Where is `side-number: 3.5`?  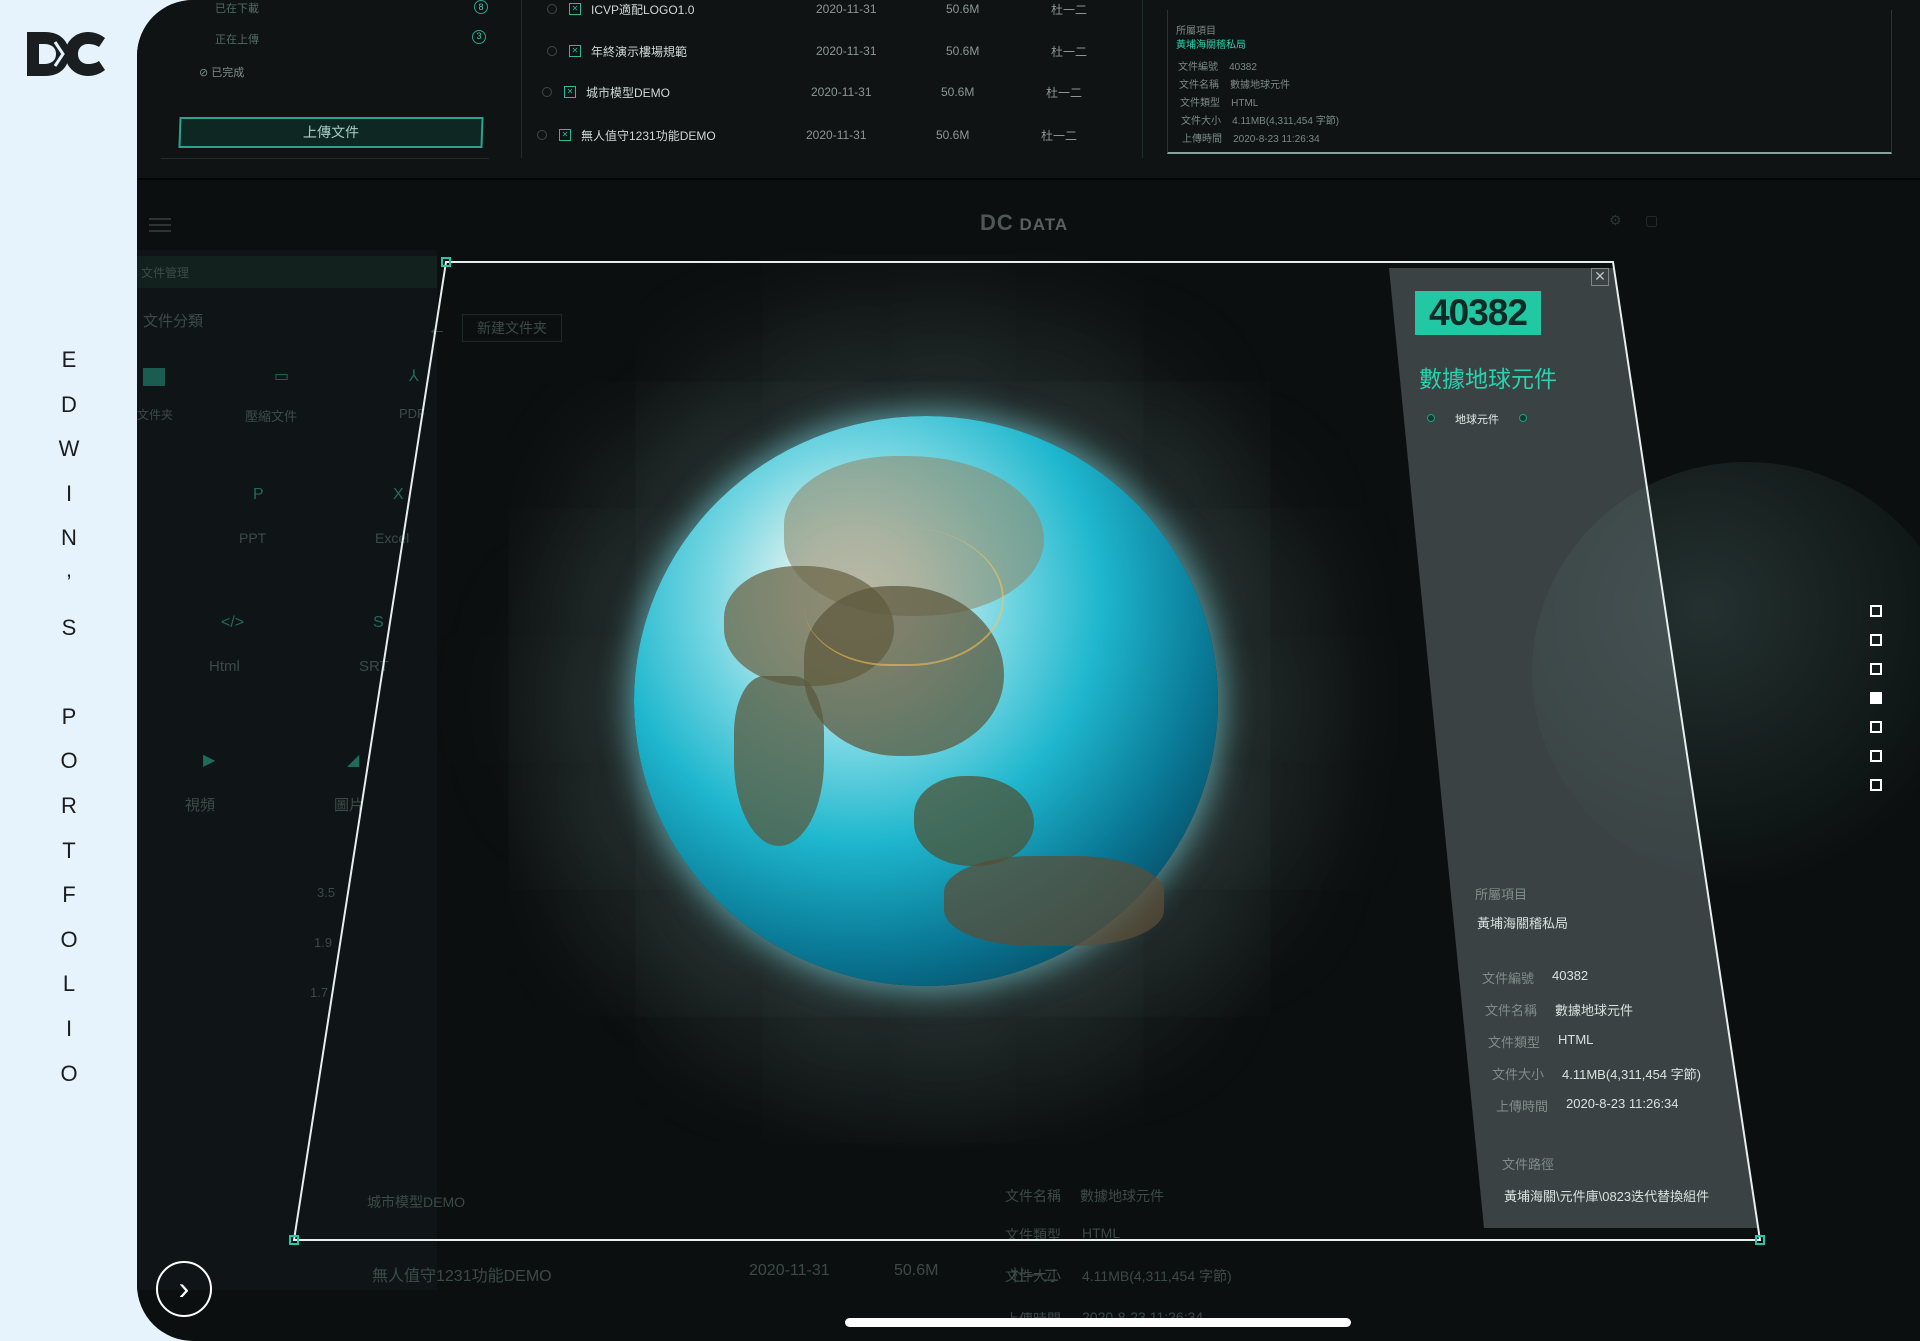 side-number: 3.5 is located at coordinates (326, 892).